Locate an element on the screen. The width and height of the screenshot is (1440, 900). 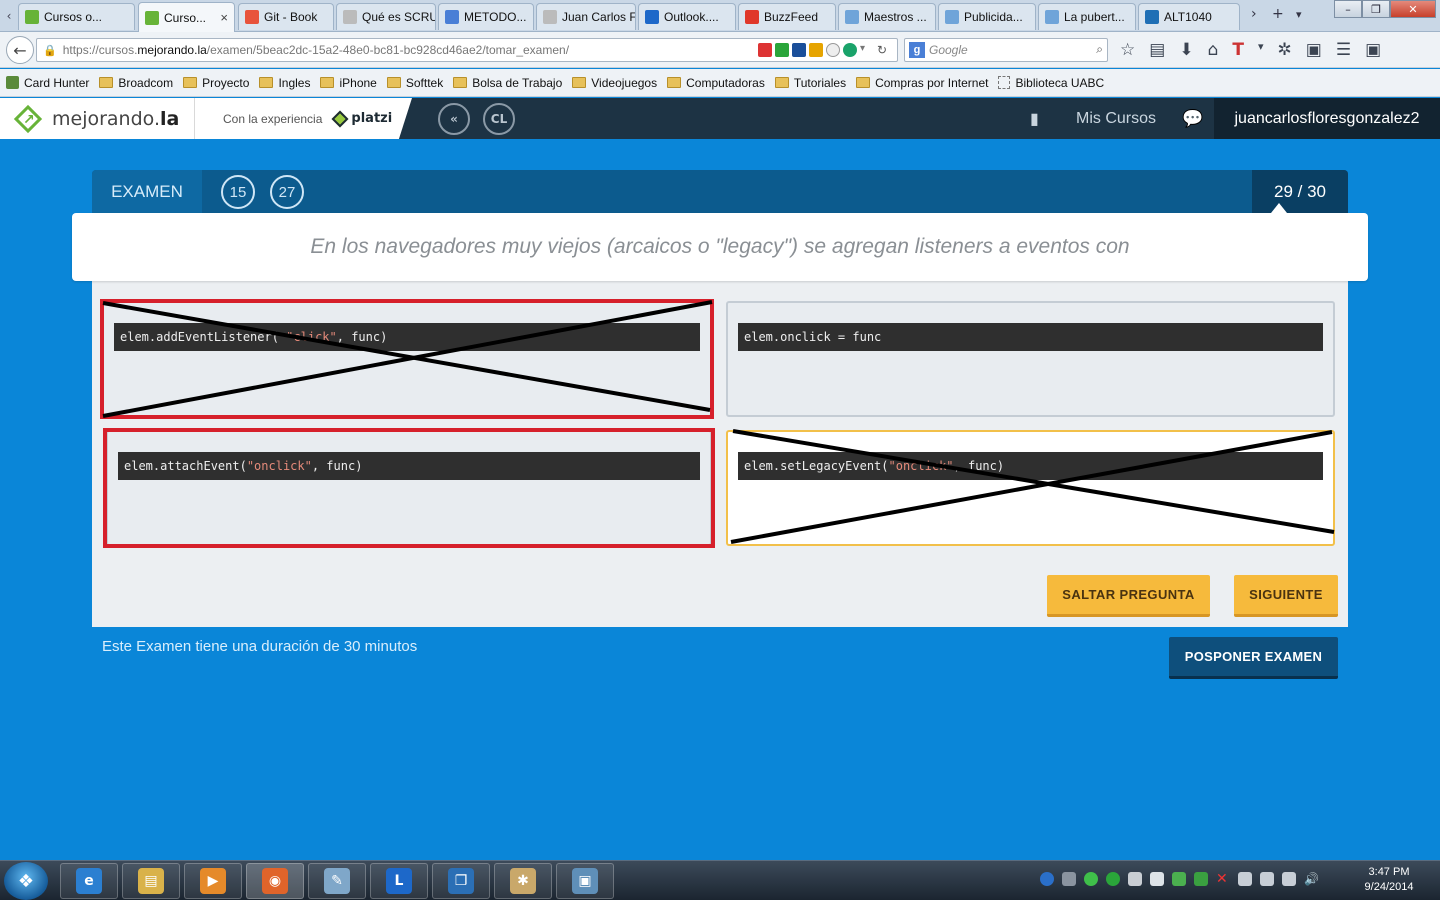
next-button: SIGUIENTE is located at coordinates (1286, 596).